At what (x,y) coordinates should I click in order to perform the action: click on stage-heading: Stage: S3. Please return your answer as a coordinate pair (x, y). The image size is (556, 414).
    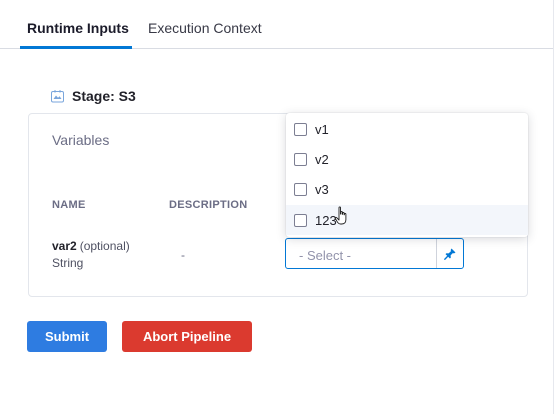
    Looking at the image, I should click on (93, 96).